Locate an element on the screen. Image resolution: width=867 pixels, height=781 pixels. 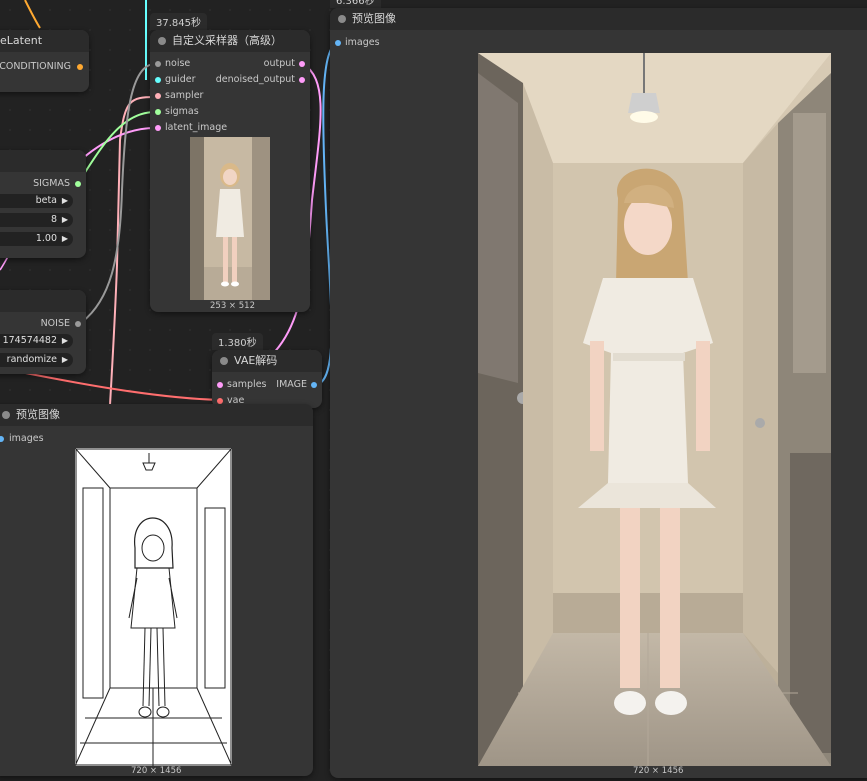
noise-output-label: NOISE is located at coordinates (55, 323).